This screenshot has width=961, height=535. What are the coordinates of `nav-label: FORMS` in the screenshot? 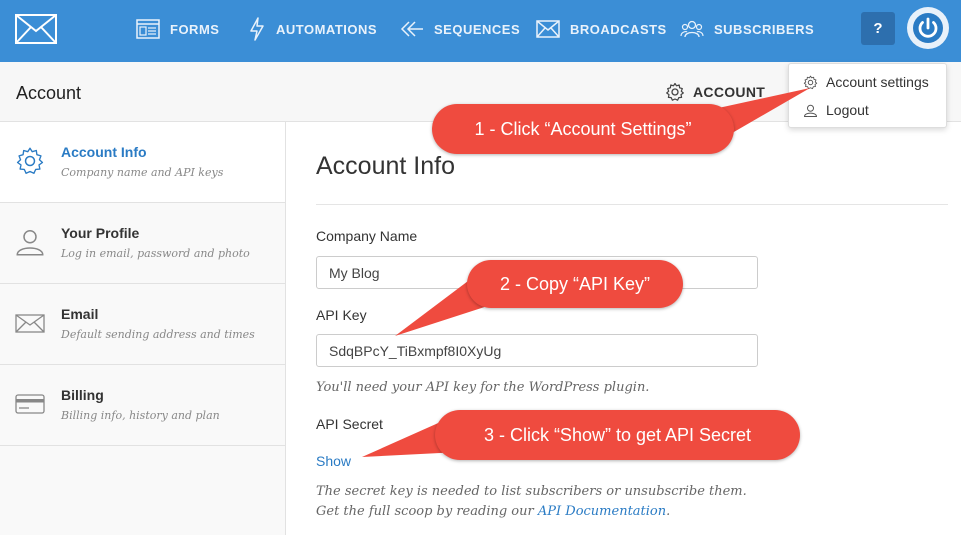 It's located at (195, 29).